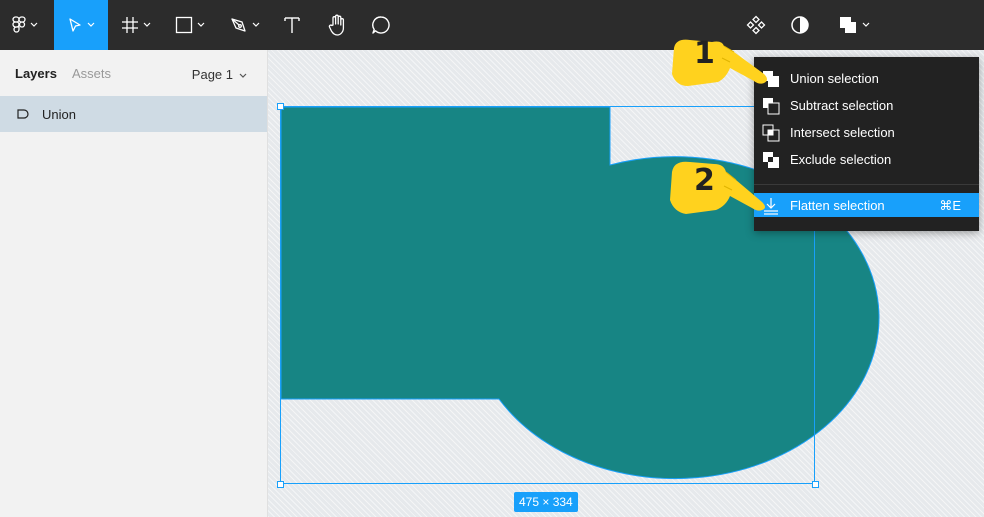 The width and height of the screenshot is (984, 517). I want to click on menu-item-label: Exclude selection, so click(841, 159).